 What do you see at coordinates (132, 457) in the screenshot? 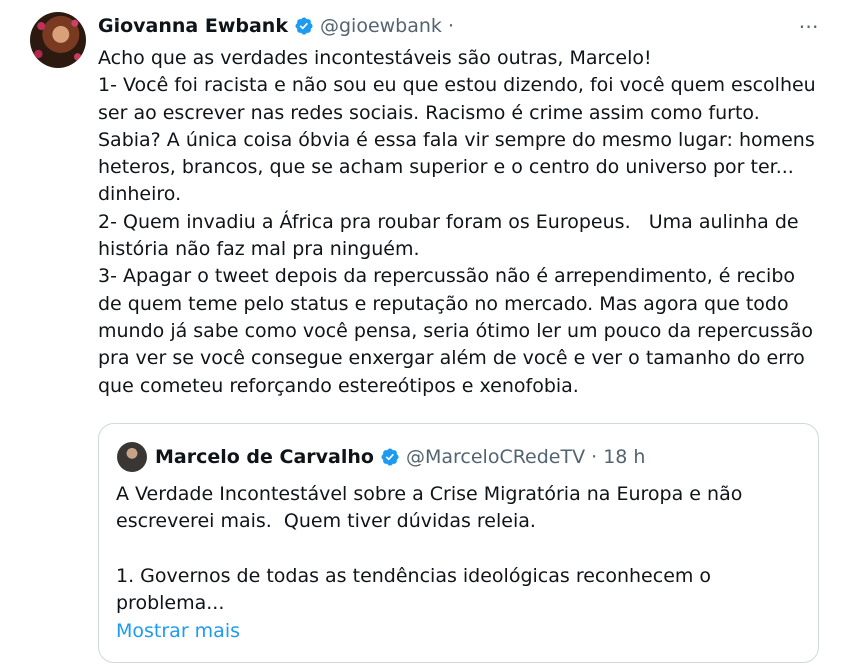
I see `quoted-author-avatar` at bounding box center [132, 457].